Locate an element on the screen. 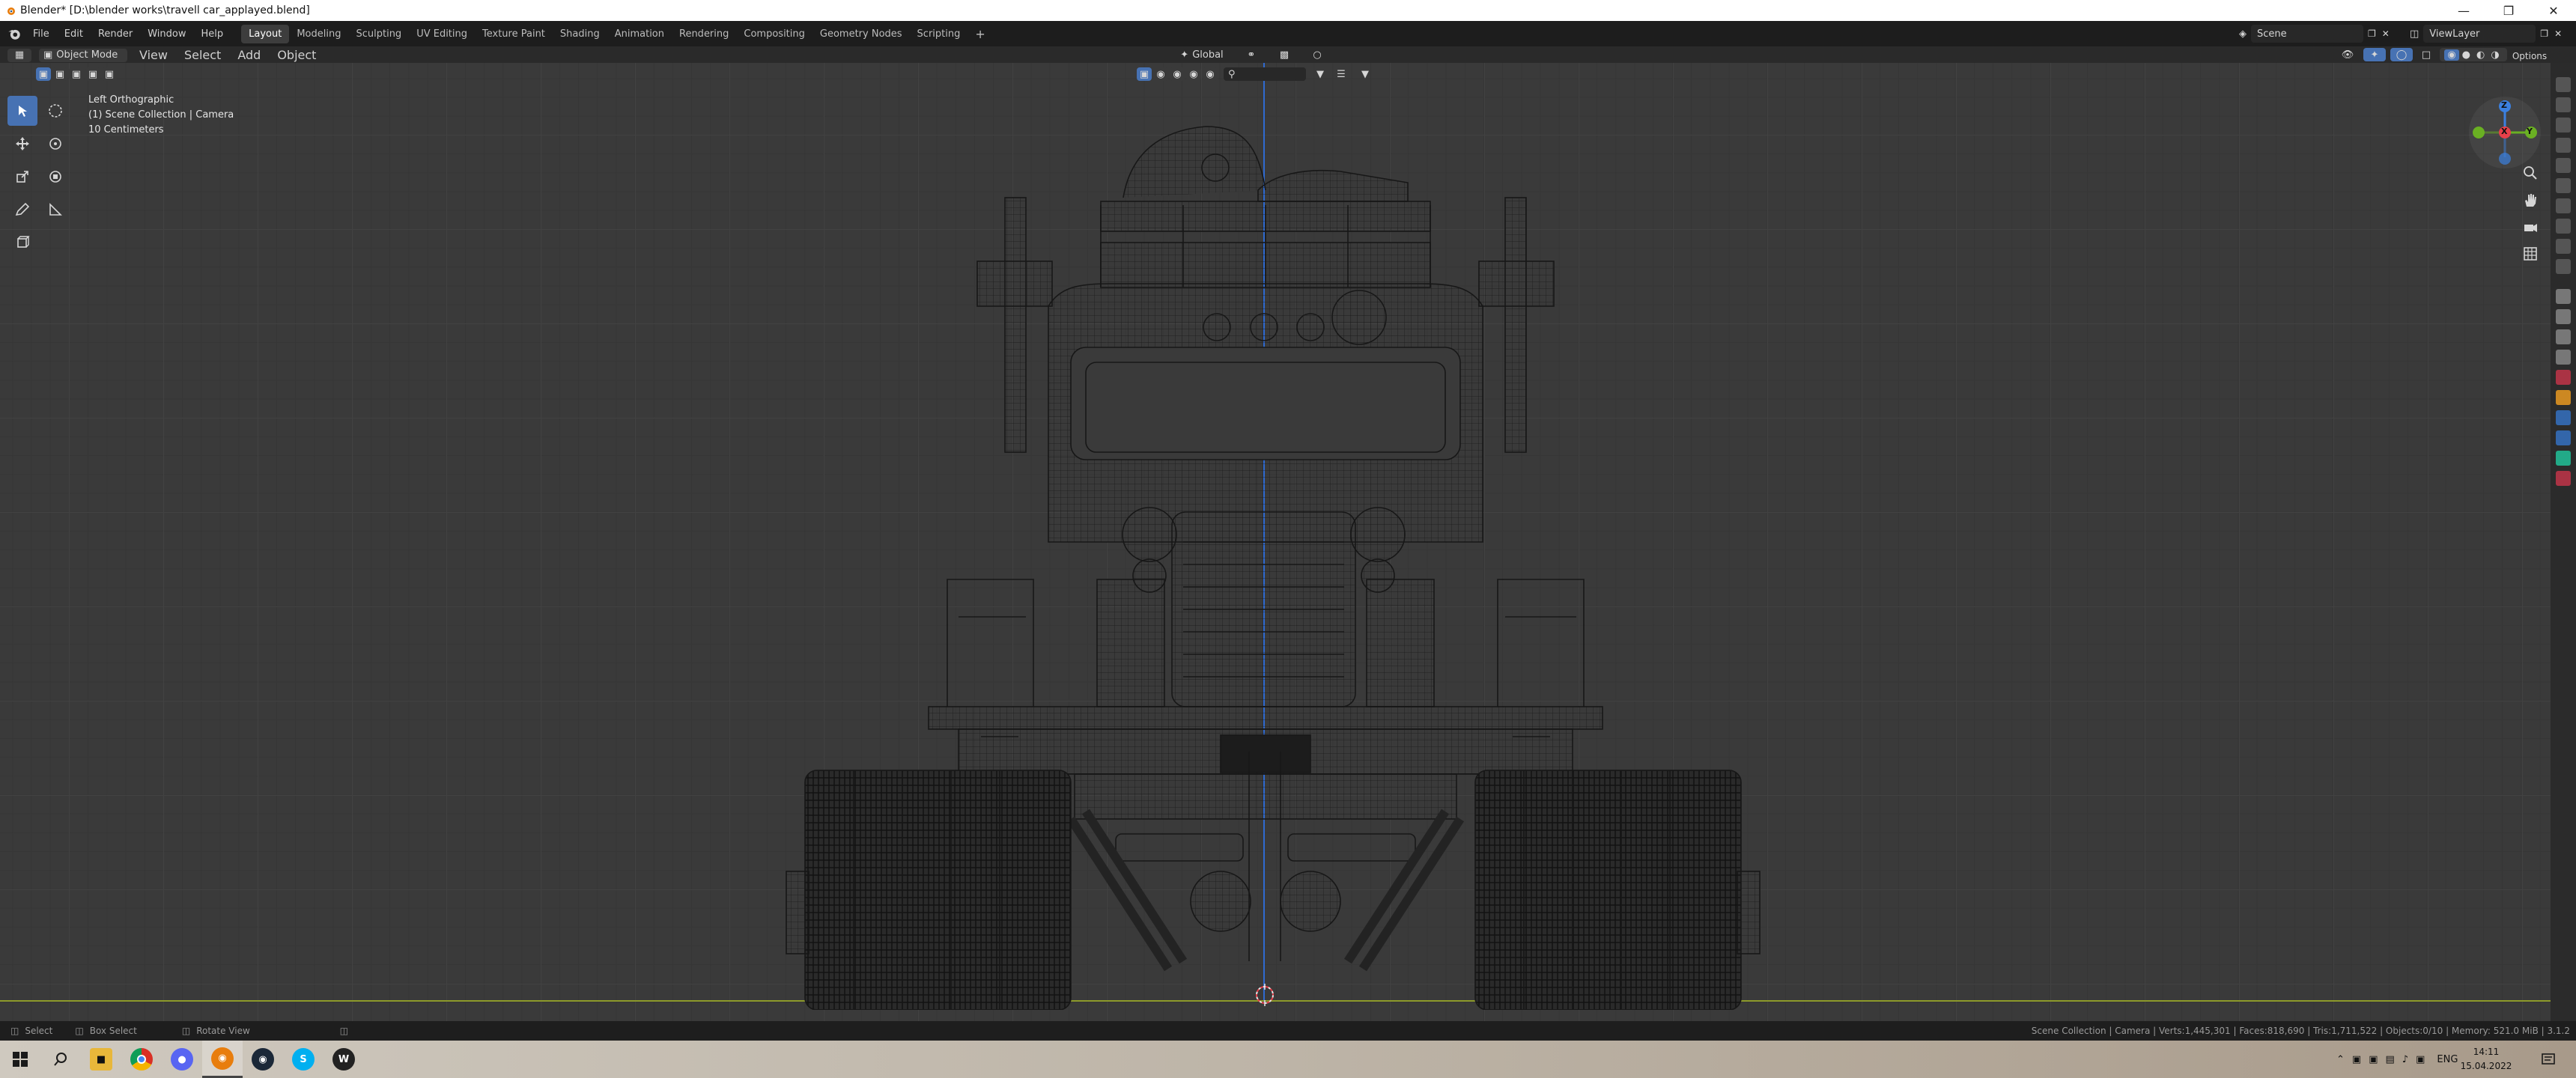 This screenshot has height=1078, width=2576. add-workspace-button: + is located at coordinates (979, 34).